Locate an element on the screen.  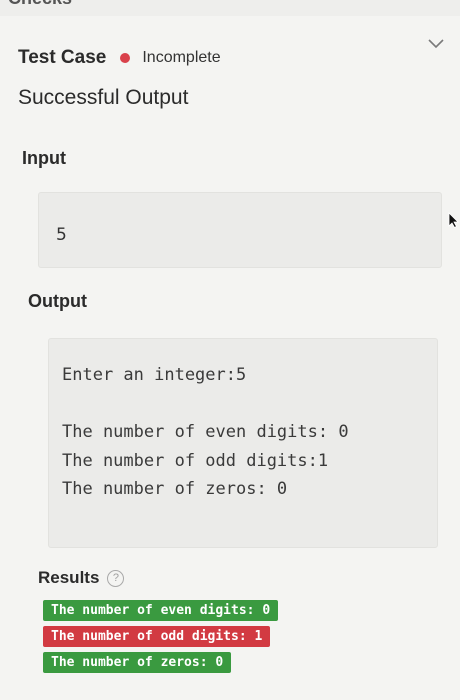
test-case-header: Test Case Incomplete is located at coordinates (119, 58).